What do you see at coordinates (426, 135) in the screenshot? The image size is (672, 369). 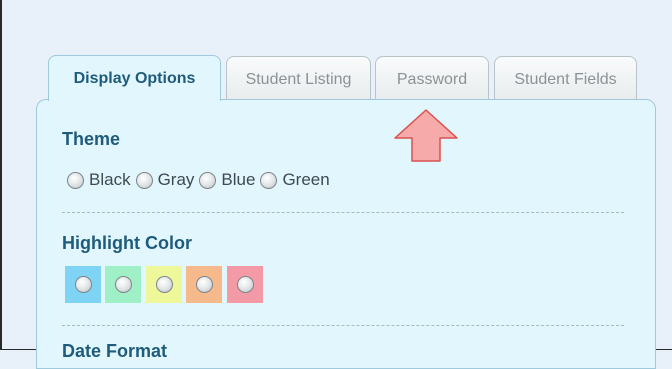 I see `up-arrow-icon` at bounding box center [426, 135].